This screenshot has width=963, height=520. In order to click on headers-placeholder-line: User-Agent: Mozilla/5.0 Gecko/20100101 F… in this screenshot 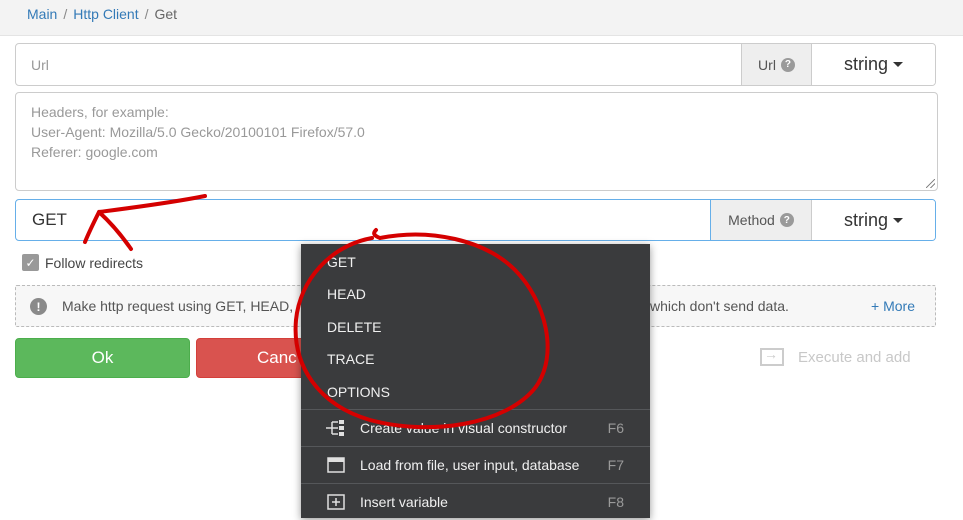, I will do `click(198, 132)`.